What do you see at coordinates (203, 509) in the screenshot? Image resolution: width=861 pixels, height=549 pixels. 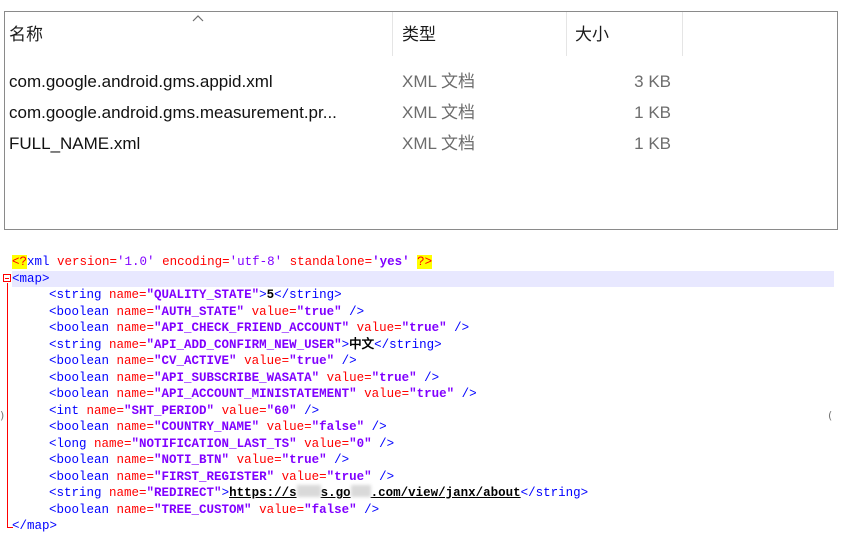 I see `entry-name: "TREE_CUSTOM"` at bounding box center [203, 509].